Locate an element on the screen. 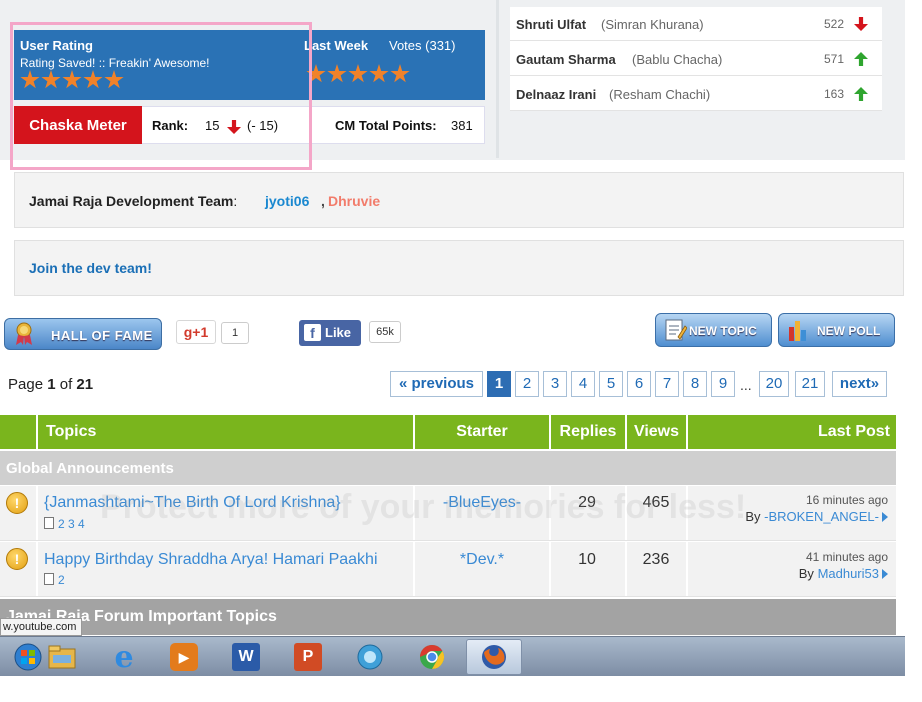  chrome-icon is located at coordinates (432, 657).